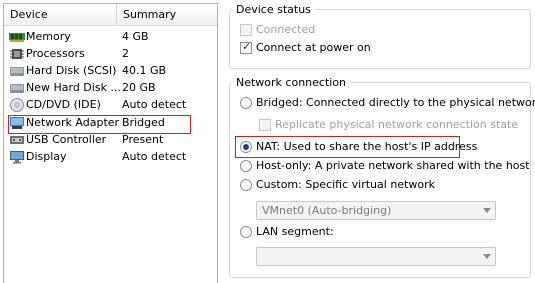 This screenshot has width=535, height=283. Describe the element at coordinates (110, 157) in the screenshot. I see `device-row-display: Display Auto detect` at that location.